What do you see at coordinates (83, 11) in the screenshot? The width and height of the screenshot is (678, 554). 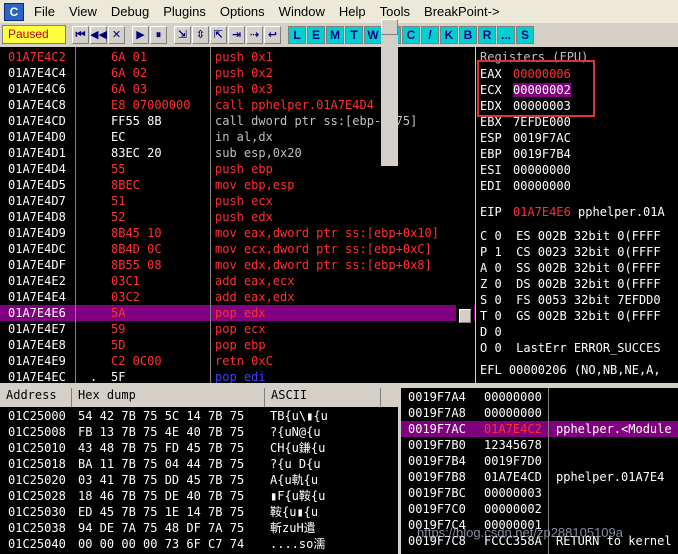 I see `menu-view: View` at bounding box center [83, 11].